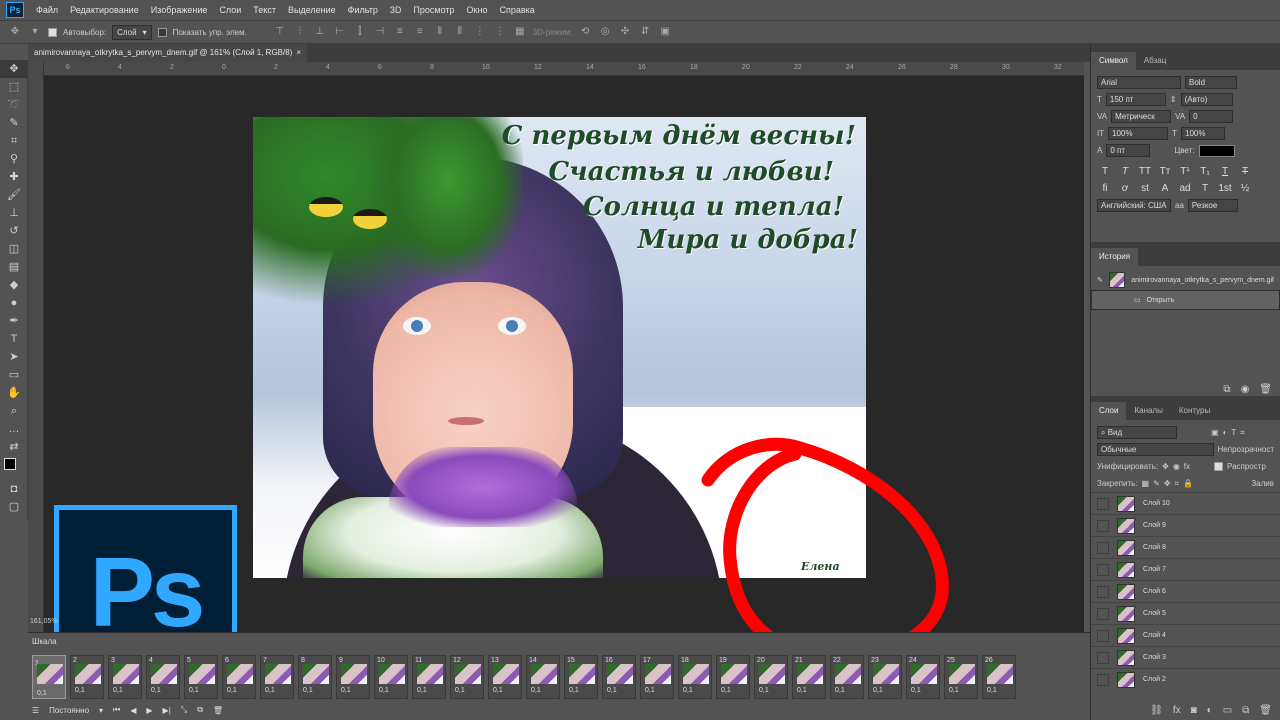 The width and height of the screenshot is (1280, 720). I want to click on type-tool-icon: T, so click(14, 339).